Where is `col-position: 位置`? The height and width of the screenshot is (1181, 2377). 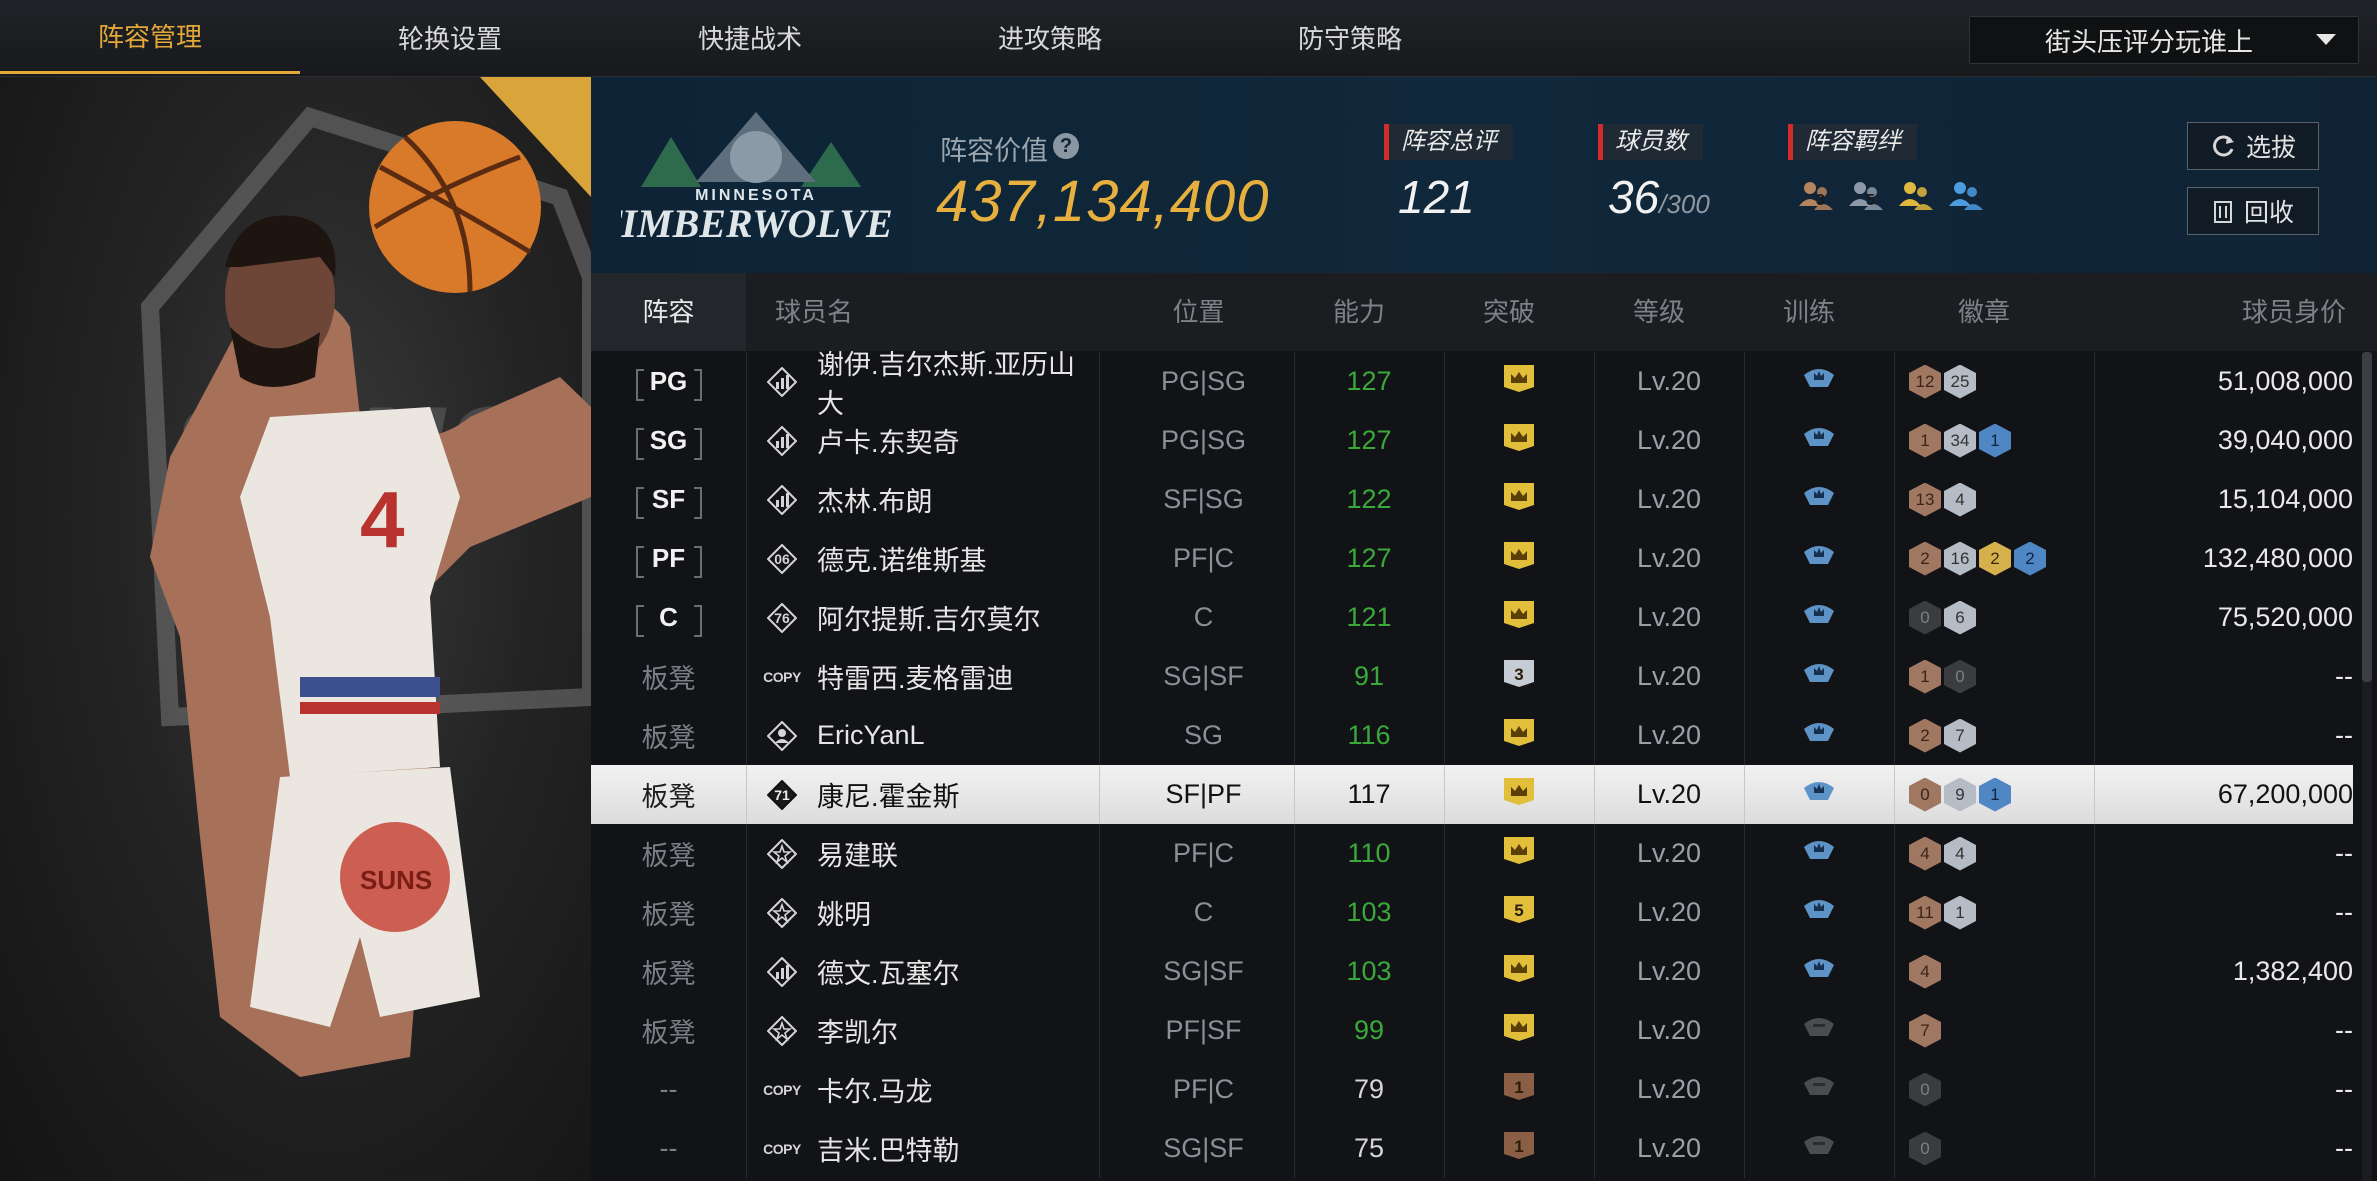
col-position: 位置 is located at coordinates (1198, 312).